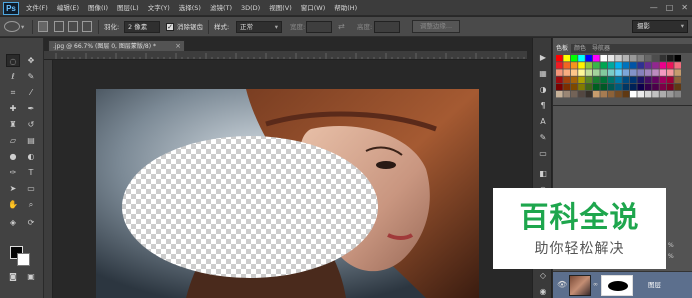  I want to click on eye-icon: 👁, so click(562, 284).